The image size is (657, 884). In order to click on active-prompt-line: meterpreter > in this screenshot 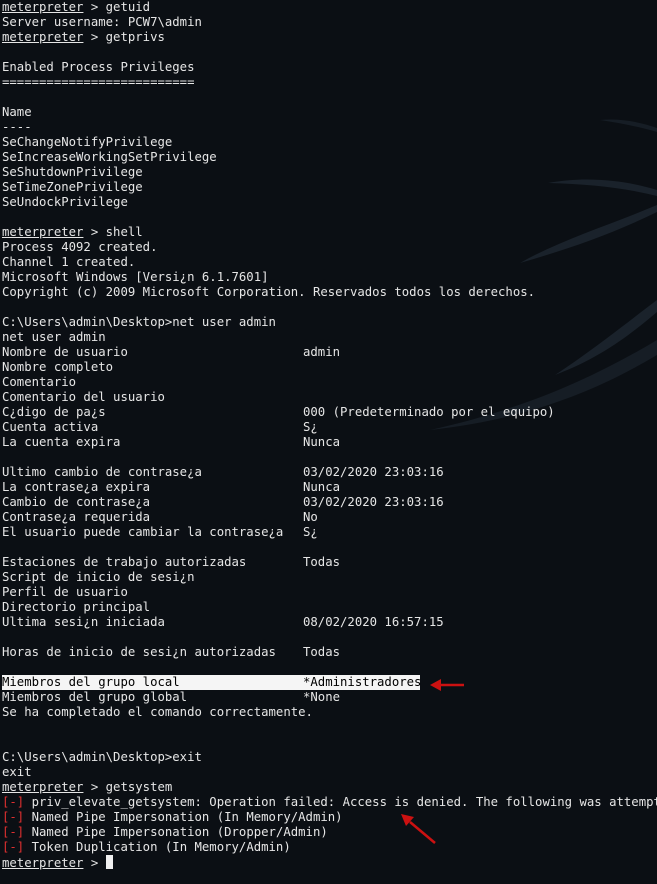, I will do `click(328, 862)`.